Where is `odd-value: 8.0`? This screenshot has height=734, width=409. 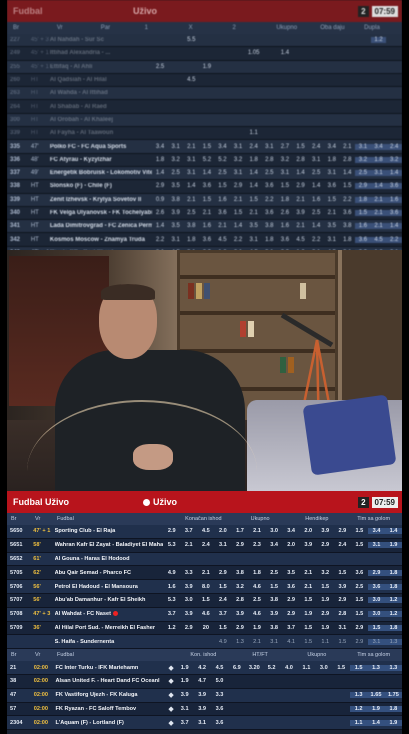 odd-value: 8.0 is located at coordinates (205, 587).